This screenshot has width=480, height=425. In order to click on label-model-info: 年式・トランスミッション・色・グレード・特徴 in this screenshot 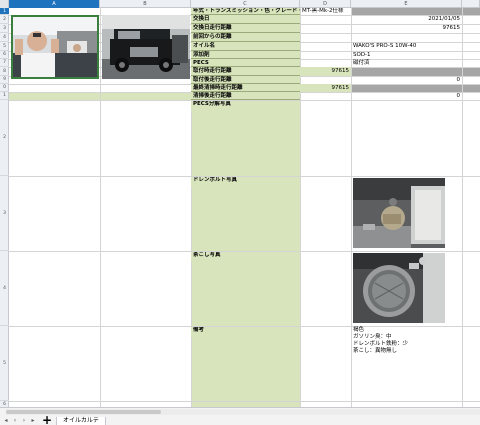, I will do `click(245, 11)`.